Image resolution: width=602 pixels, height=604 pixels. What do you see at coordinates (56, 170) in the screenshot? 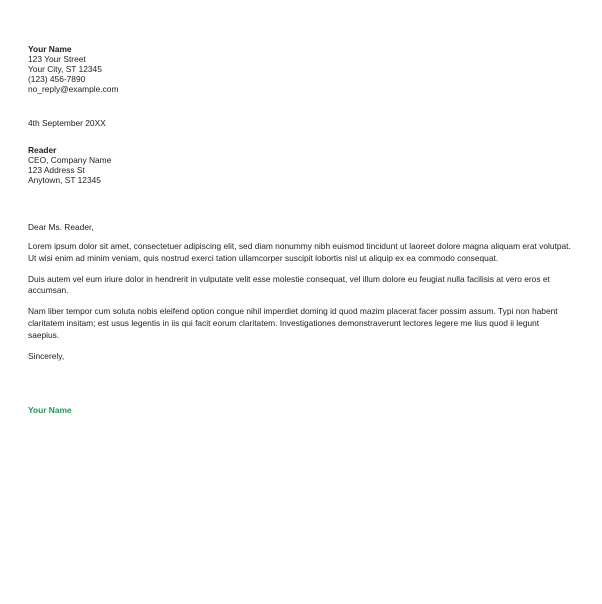
I see `recipient-street: 123 Address St` at bounding box center [56, 170].